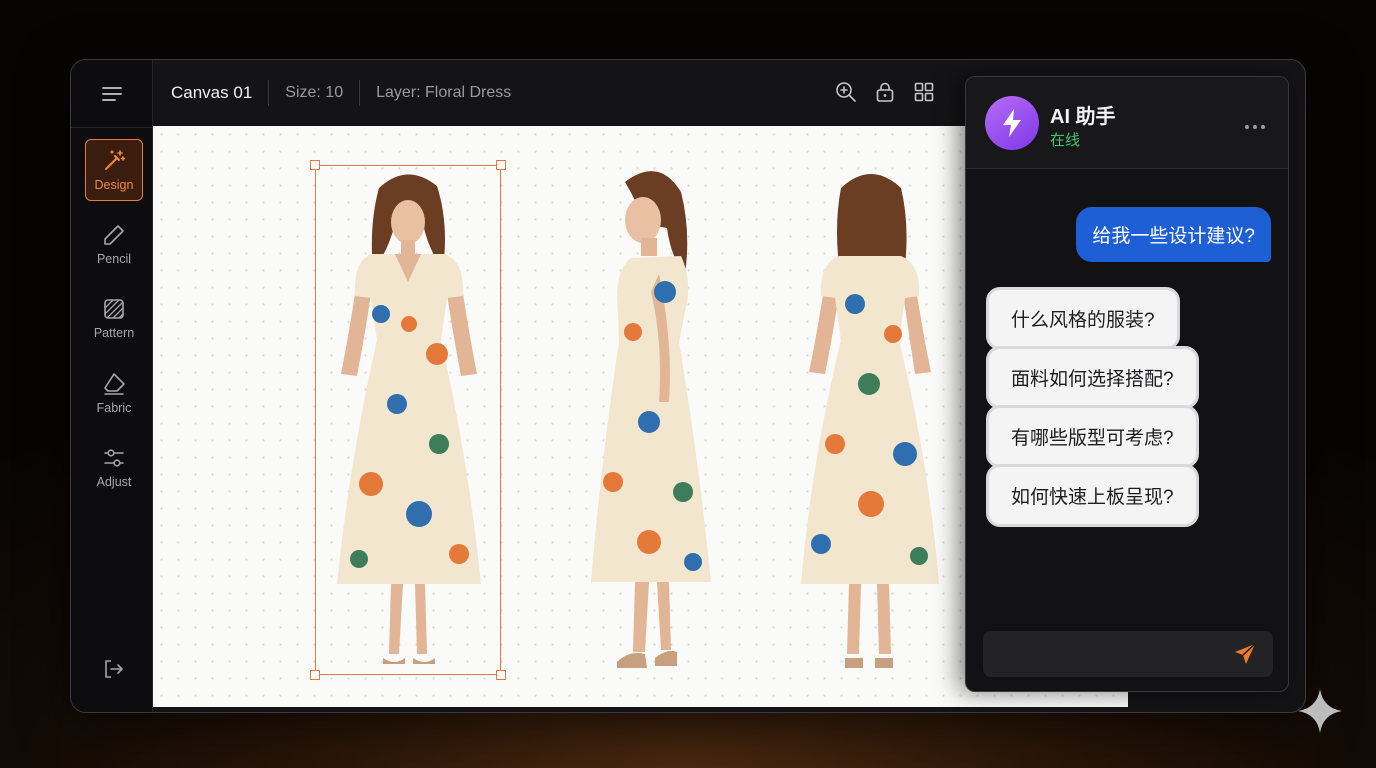  What do you see at coordinates (315, 675) in the screenshot?
I see `resize-handle-bottom-left` at bounding box center [315, 675].